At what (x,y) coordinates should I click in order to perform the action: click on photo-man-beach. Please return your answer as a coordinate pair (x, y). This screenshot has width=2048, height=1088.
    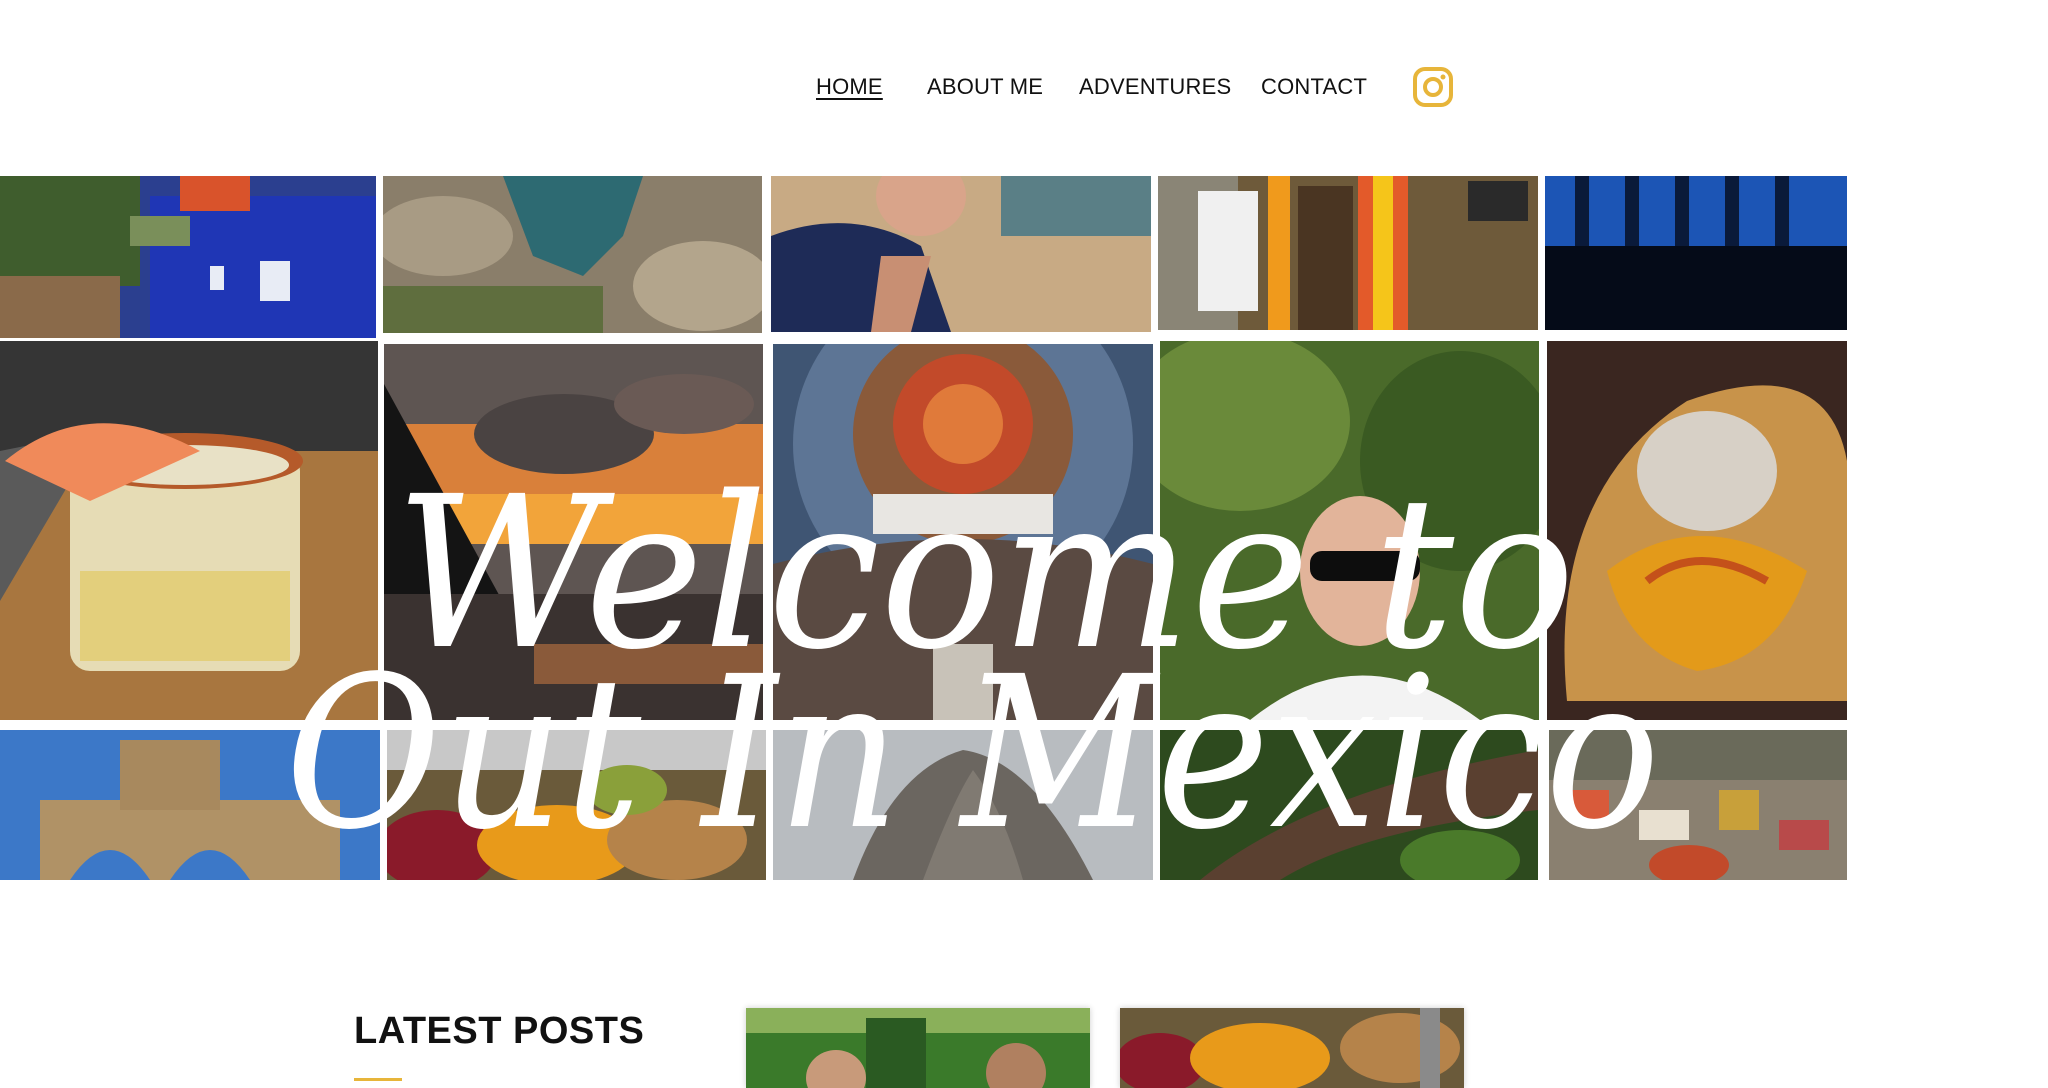
    Looking at the image, I should click on (961, 254).